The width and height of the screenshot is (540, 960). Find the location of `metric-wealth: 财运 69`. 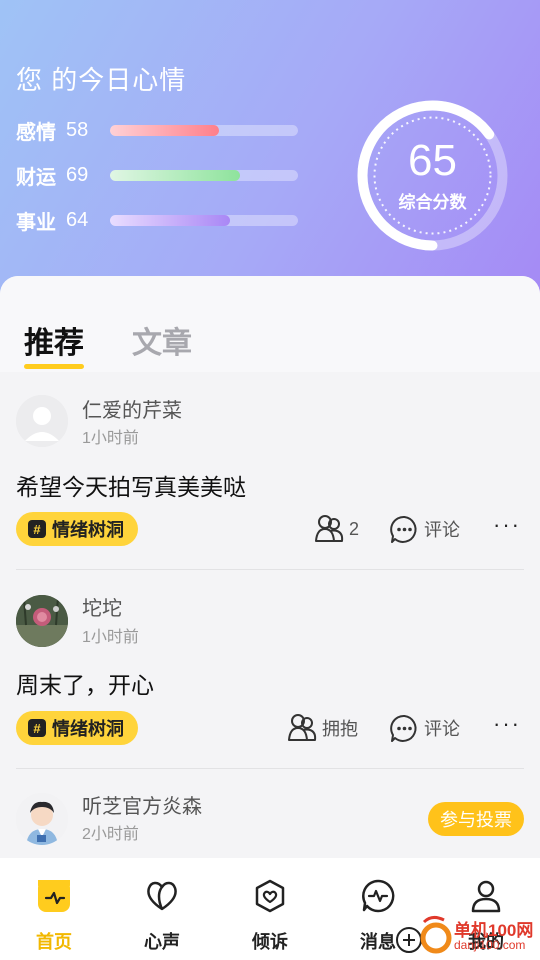

metric-wealth: 财运 69 is located at coordinates (157, 175).